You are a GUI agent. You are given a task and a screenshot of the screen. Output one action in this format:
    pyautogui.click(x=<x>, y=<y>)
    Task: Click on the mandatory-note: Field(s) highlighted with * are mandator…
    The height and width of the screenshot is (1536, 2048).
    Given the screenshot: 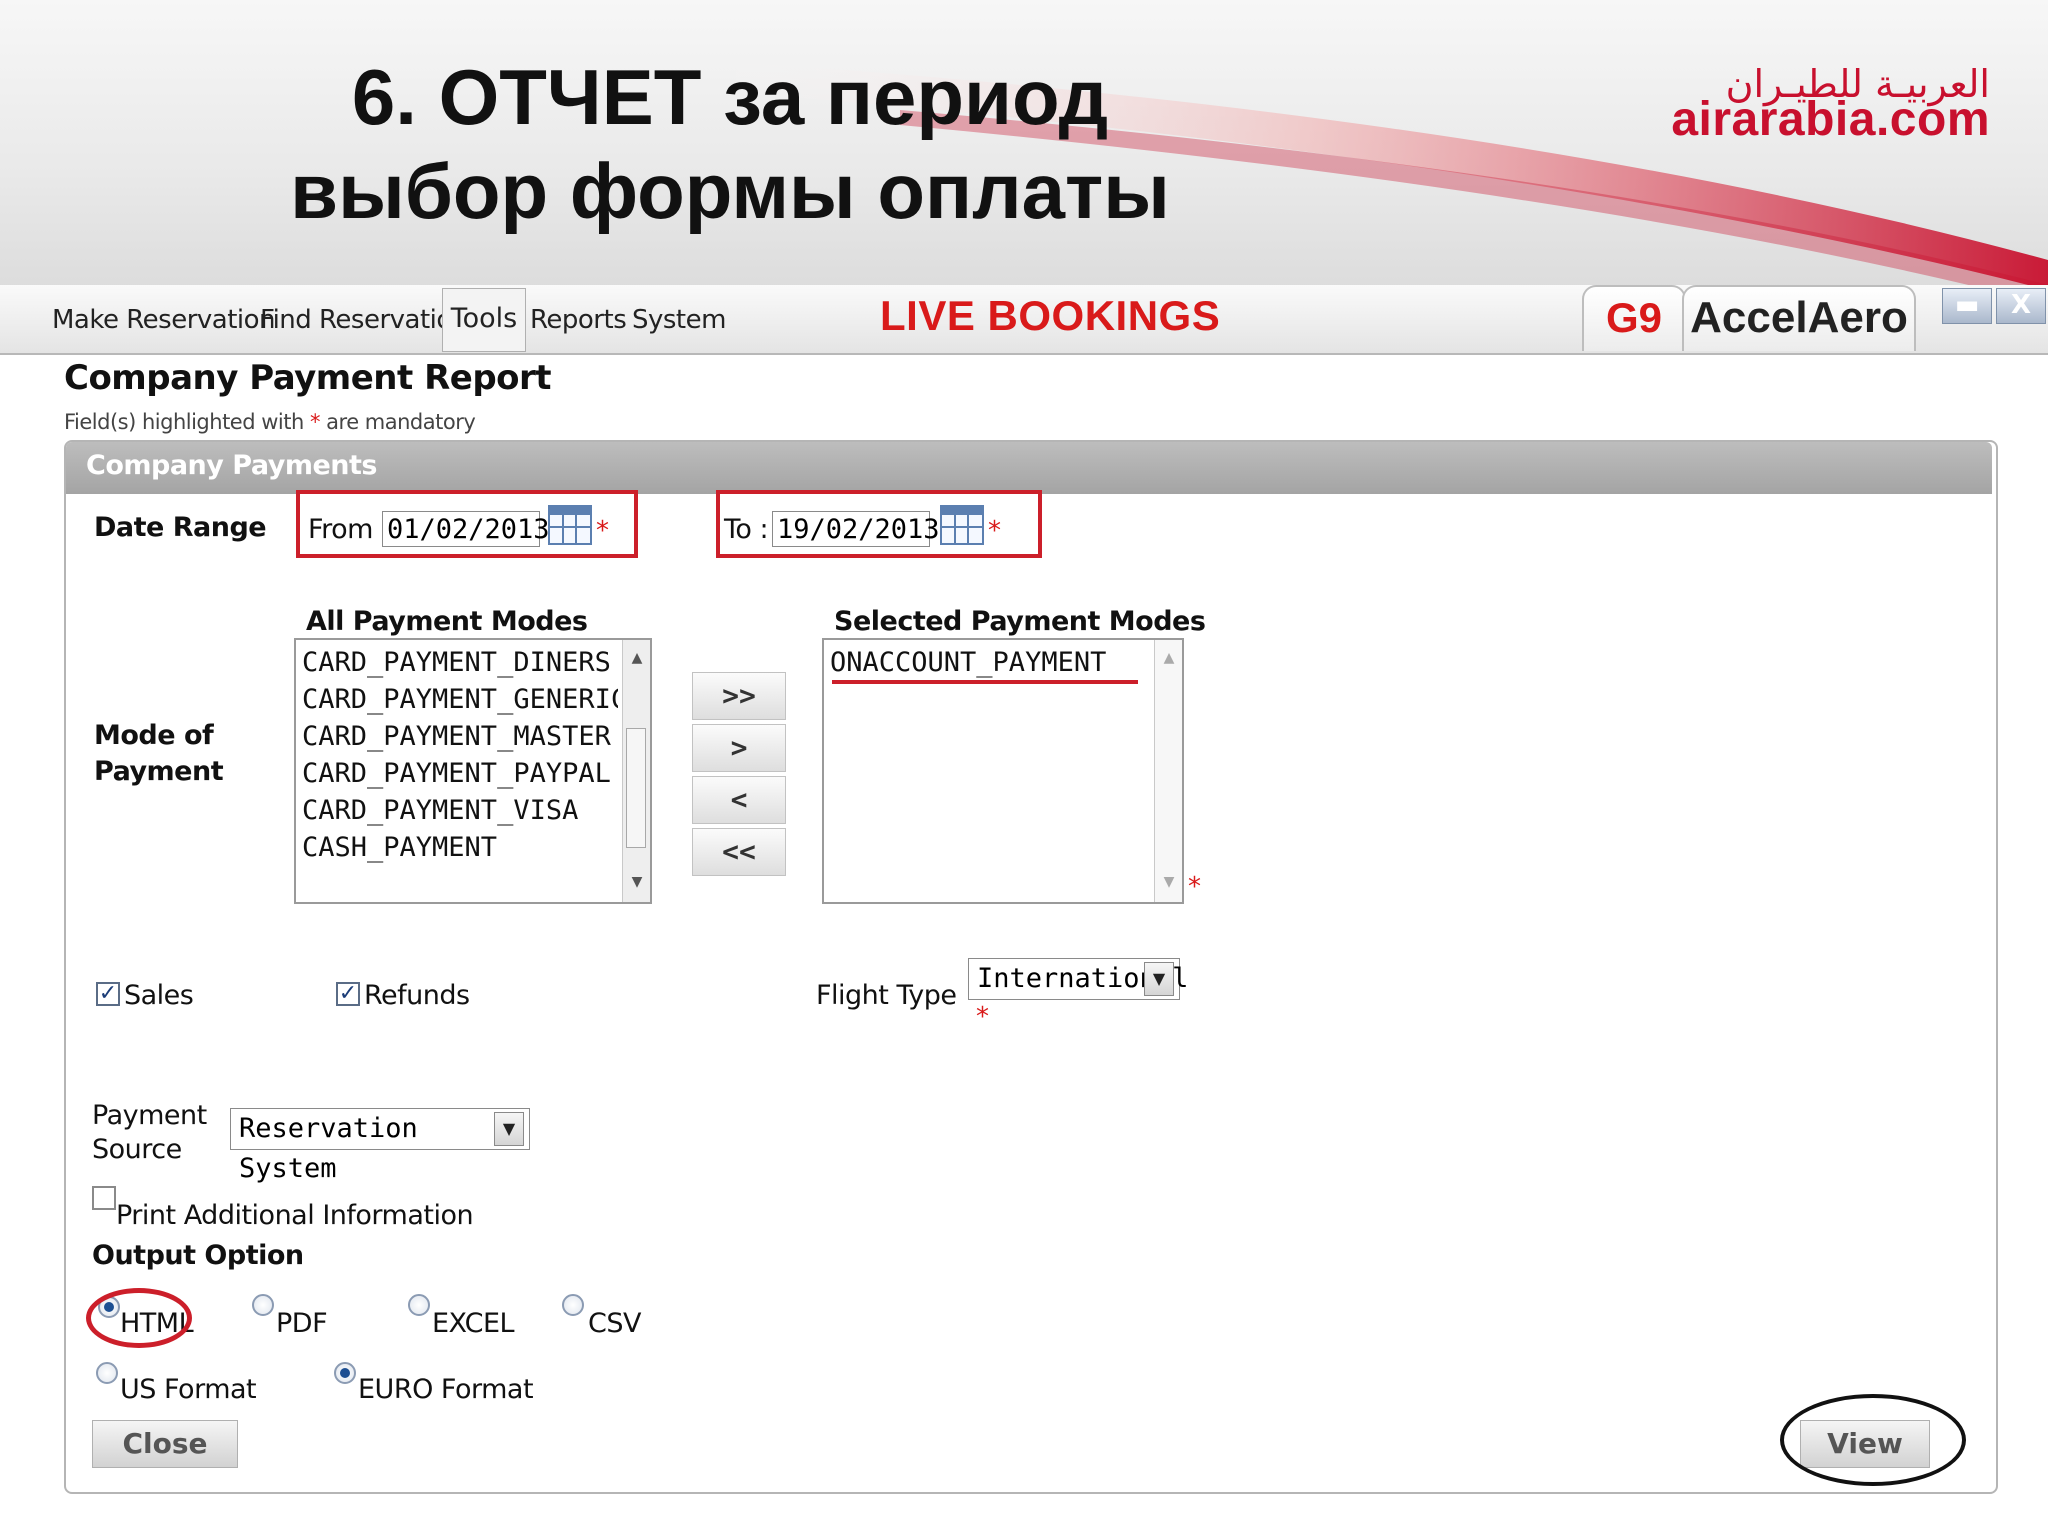 What is the action you would take?
    pyautogui.click(x=270, y=422)
    